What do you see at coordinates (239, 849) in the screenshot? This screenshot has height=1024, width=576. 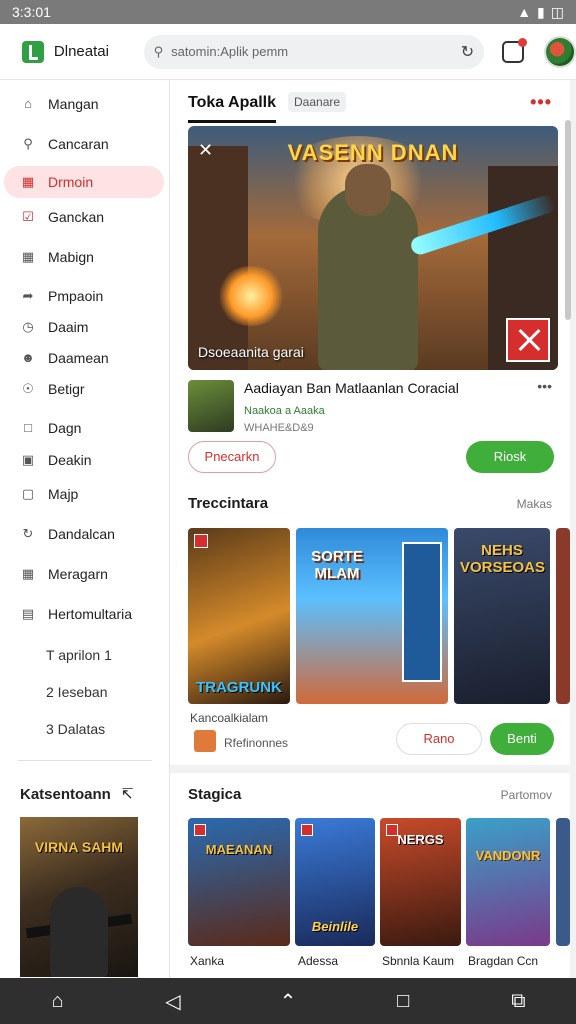 I see `section2-card-title: MAEANAN` at bounding box center [239, 849].